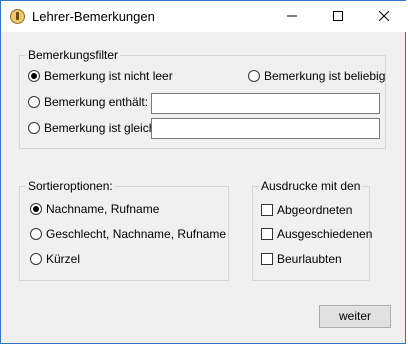 The height and width of the screenshot is (346, 408). I want to click on maximize-icon, so click(338, 16).